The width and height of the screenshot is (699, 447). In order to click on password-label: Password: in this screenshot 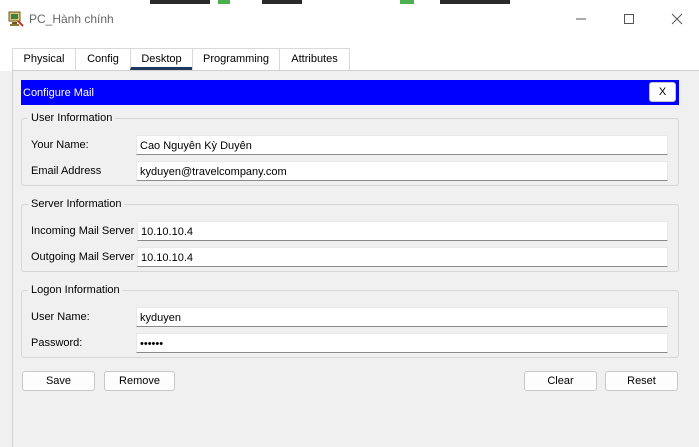, I will do `click(57, 343)`.